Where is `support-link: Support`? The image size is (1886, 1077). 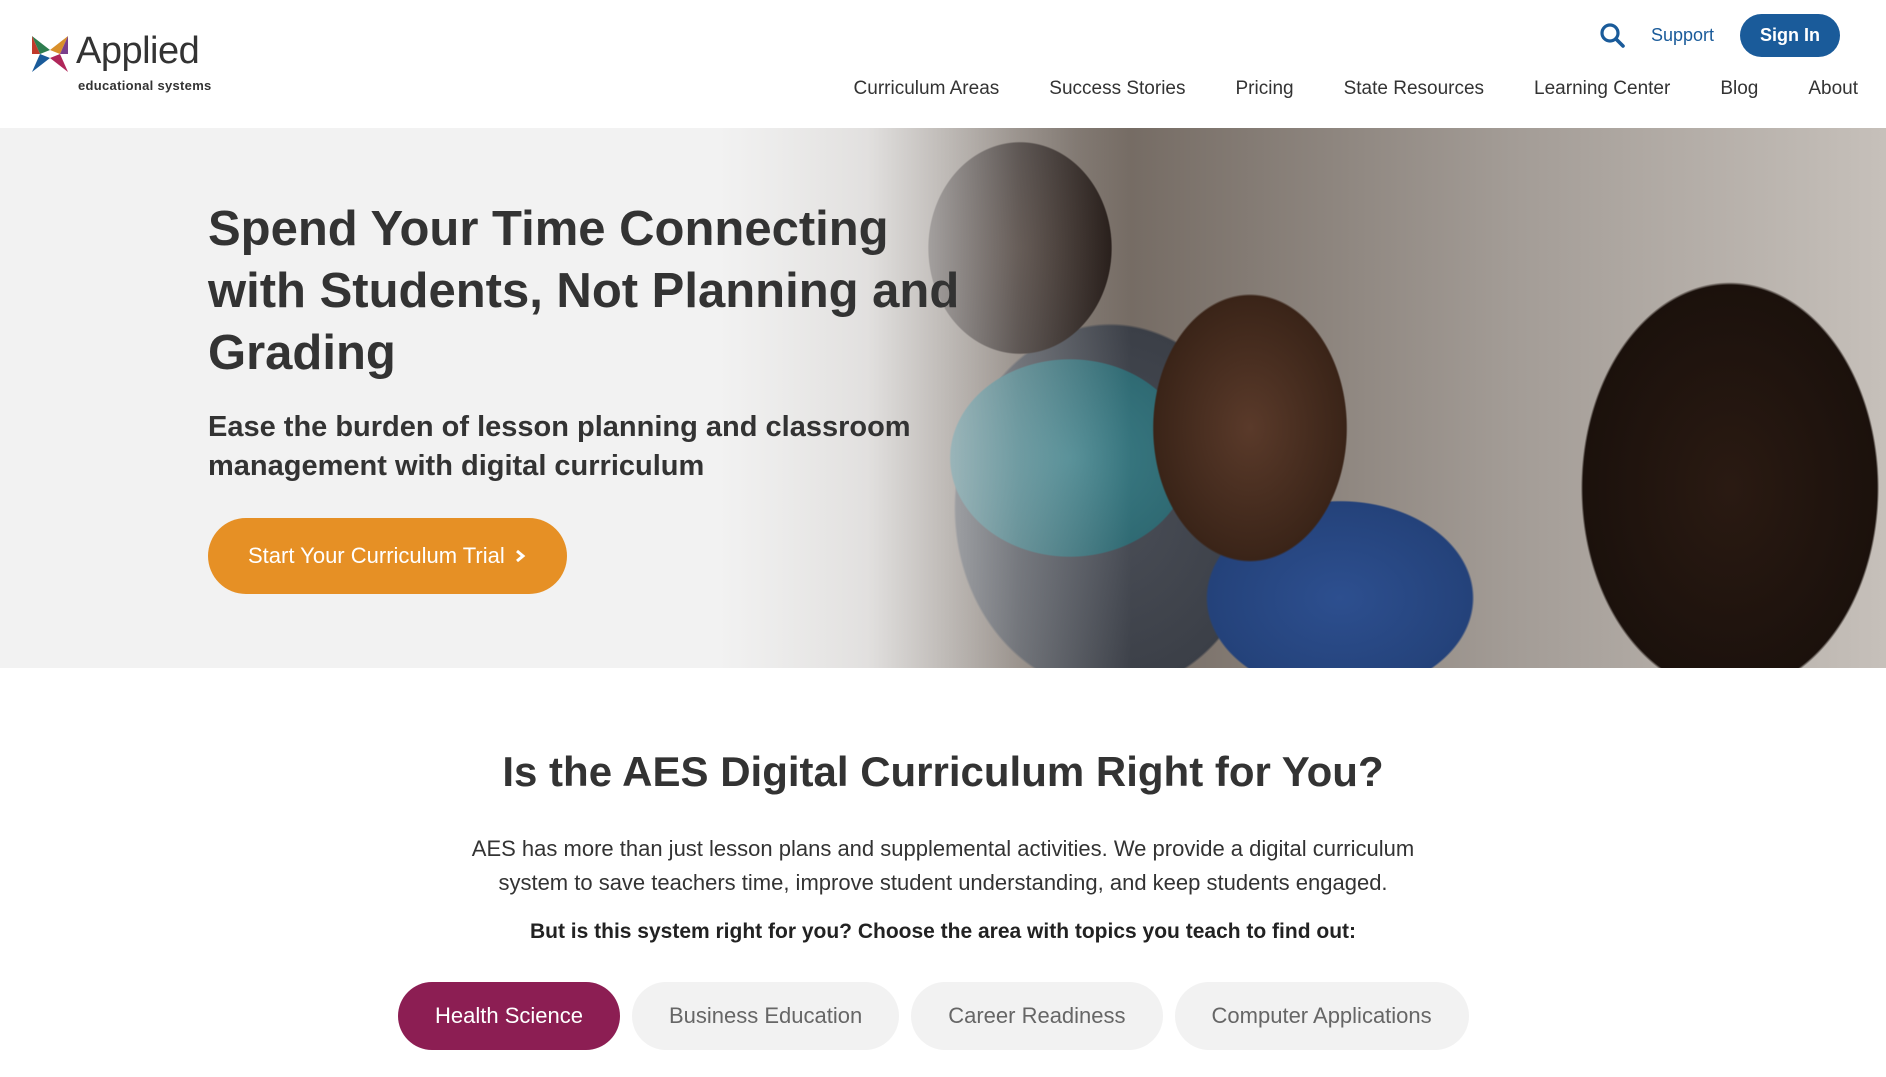 support-link: Support is located at coordinates (1682, 35).